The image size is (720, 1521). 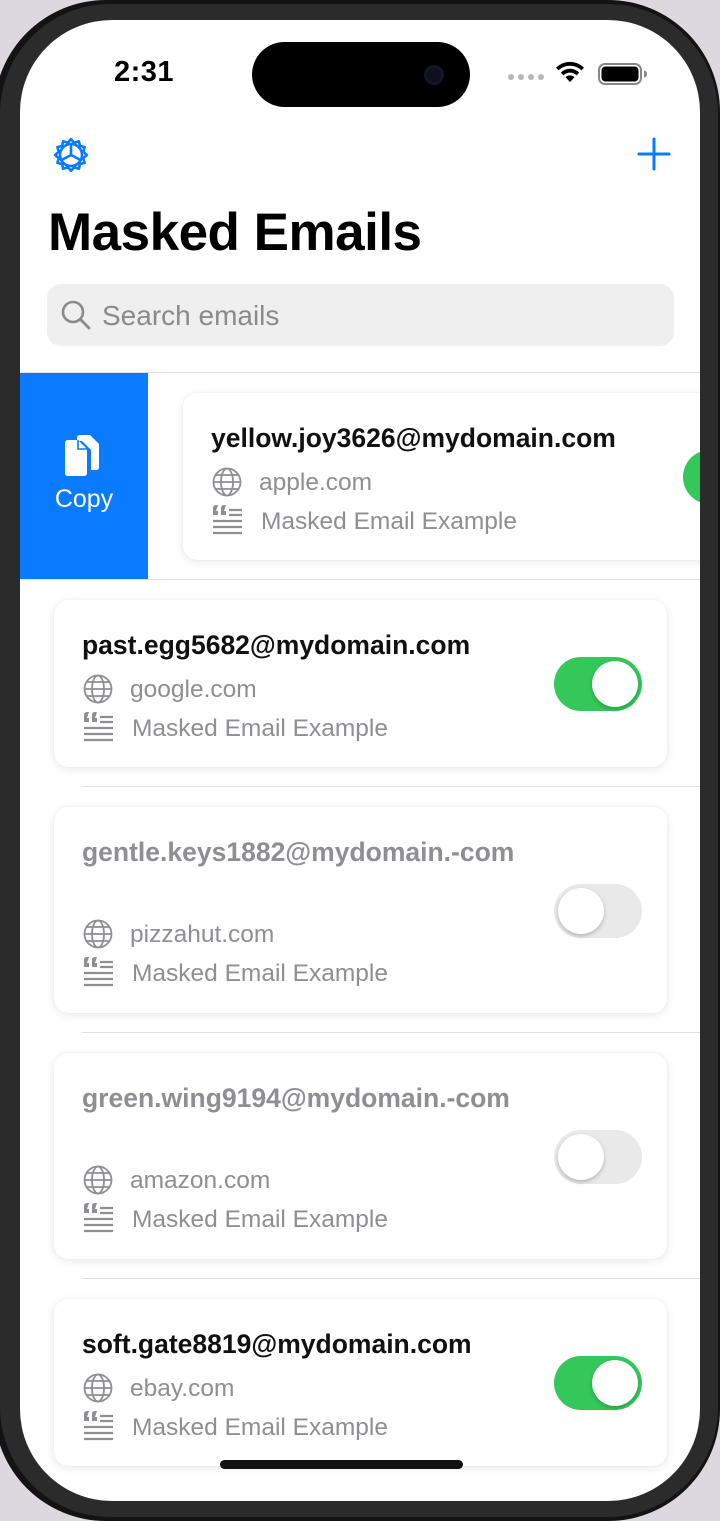 I want to click on home-indicator, so click(x=341, y=1464).